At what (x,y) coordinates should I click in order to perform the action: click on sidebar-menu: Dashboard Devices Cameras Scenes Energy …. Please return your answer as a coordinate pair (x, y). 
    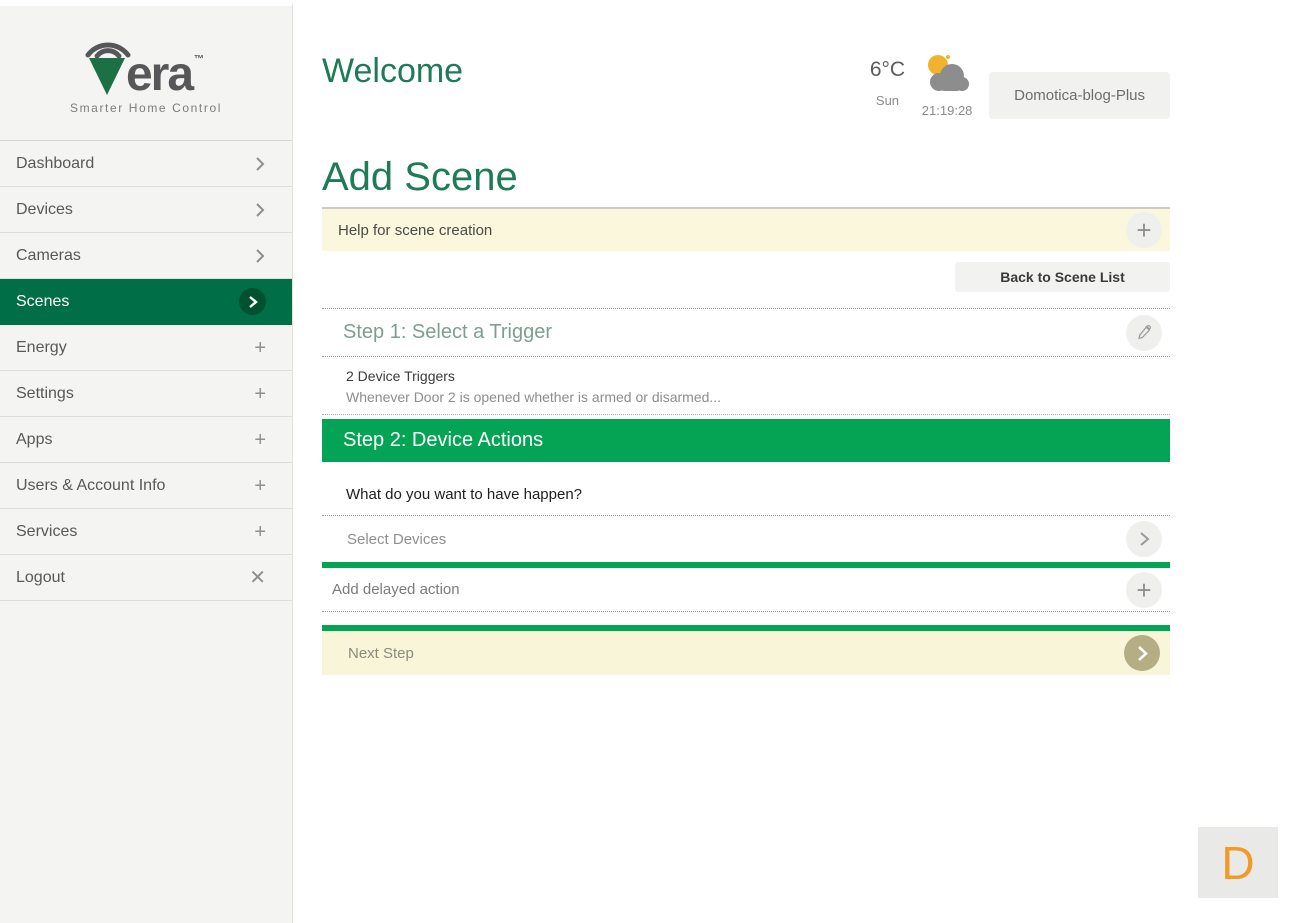
    Looking at the image, I should click on (146, 371).